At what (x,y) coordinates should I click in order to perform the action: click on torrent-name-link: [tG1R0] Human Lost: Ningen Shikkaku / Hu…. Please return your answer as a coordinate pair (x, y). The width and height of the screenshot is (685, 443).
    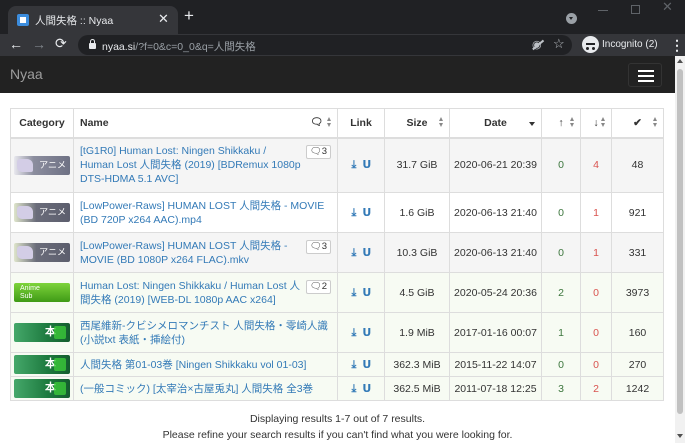
    Looking at the image, I should click on (190, 165).